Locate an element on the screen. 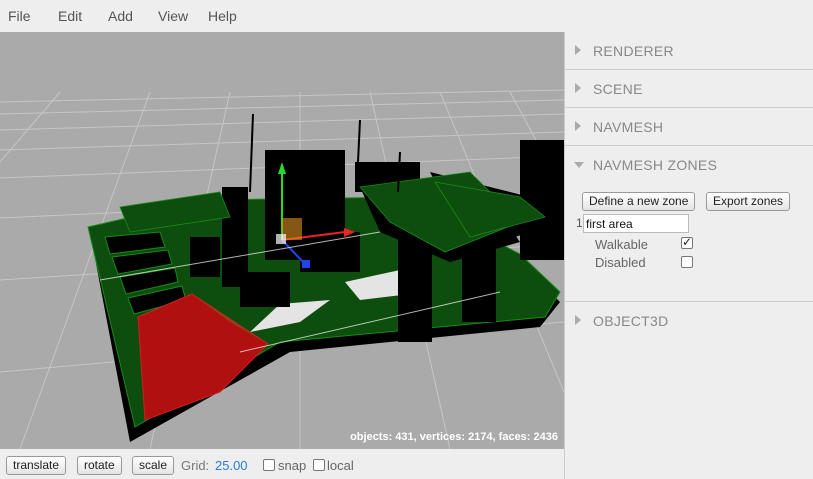 The width and height of the screenshot is (813, 479). grid-size-value: 25.00 is located at coordinates (231, 465).